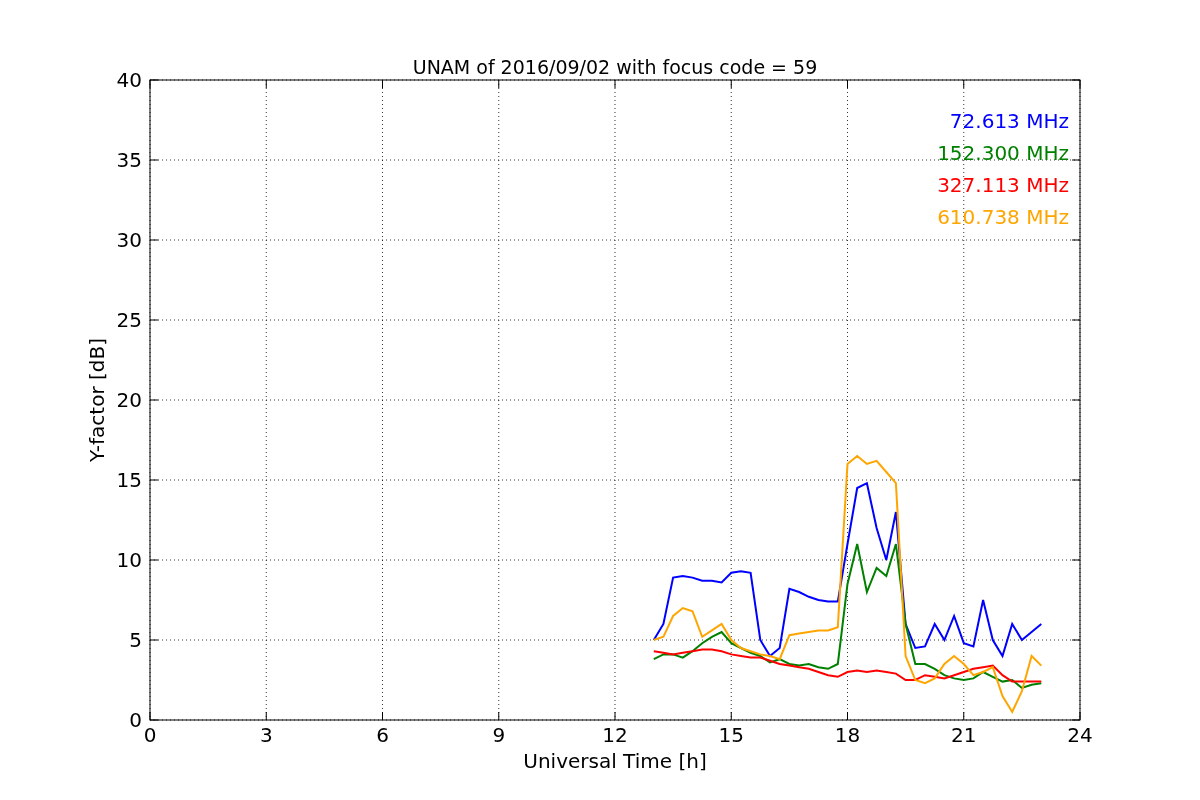 This screenshot has height=800, width=1200. I want to click on y-tick-label: 40, so click(129, 80).